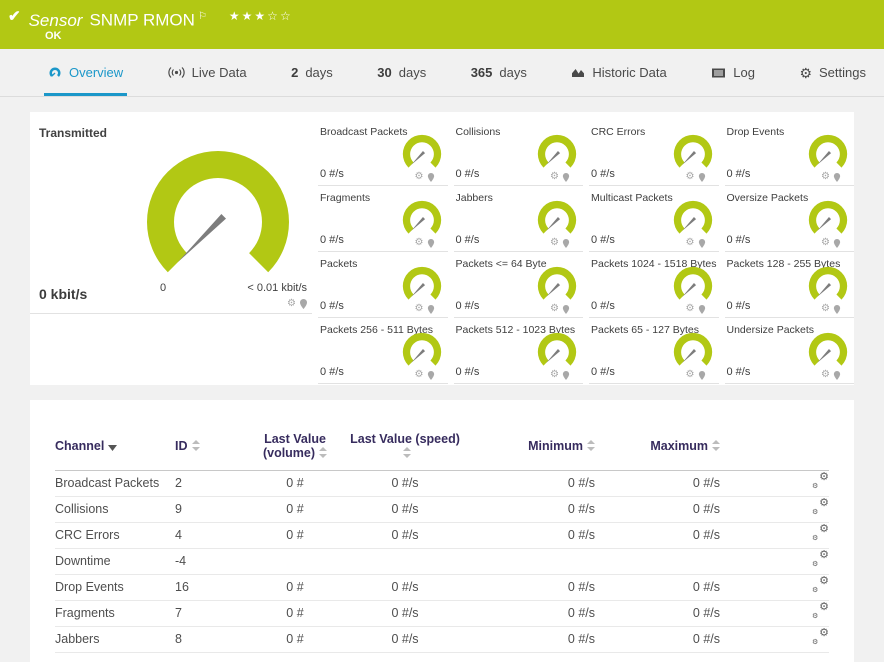  Describe the element at coordinates (618, 72) in the screenshot. I see `tab-historic-data: Historic Data` at that location.